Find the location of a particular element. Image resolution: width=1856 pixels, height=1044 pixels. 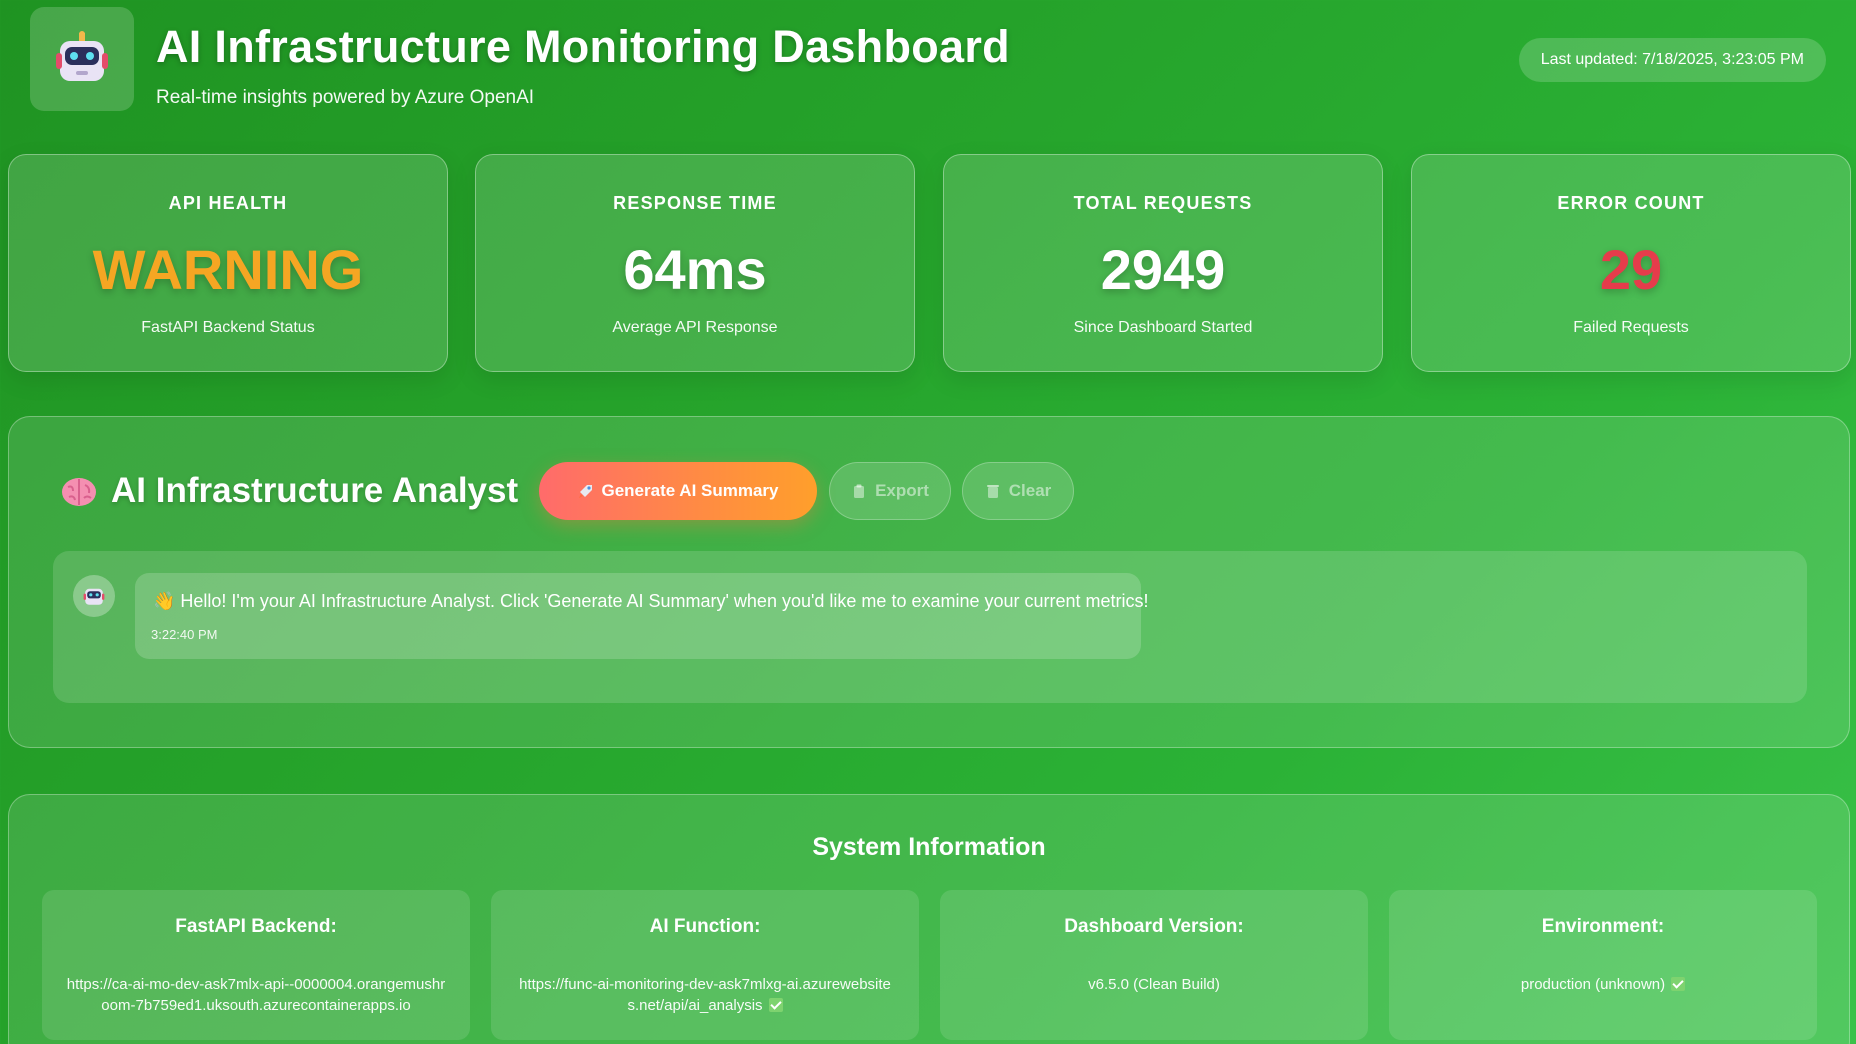

chat-message-time: 3:22:40 PM is located at coordinates (184, 634).